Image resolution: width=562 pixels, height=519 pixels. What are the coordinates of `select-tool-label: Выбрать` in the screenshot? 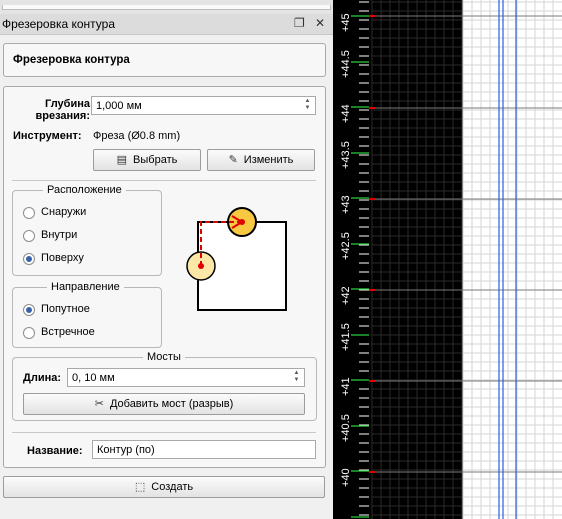 It's located at (155, 160).